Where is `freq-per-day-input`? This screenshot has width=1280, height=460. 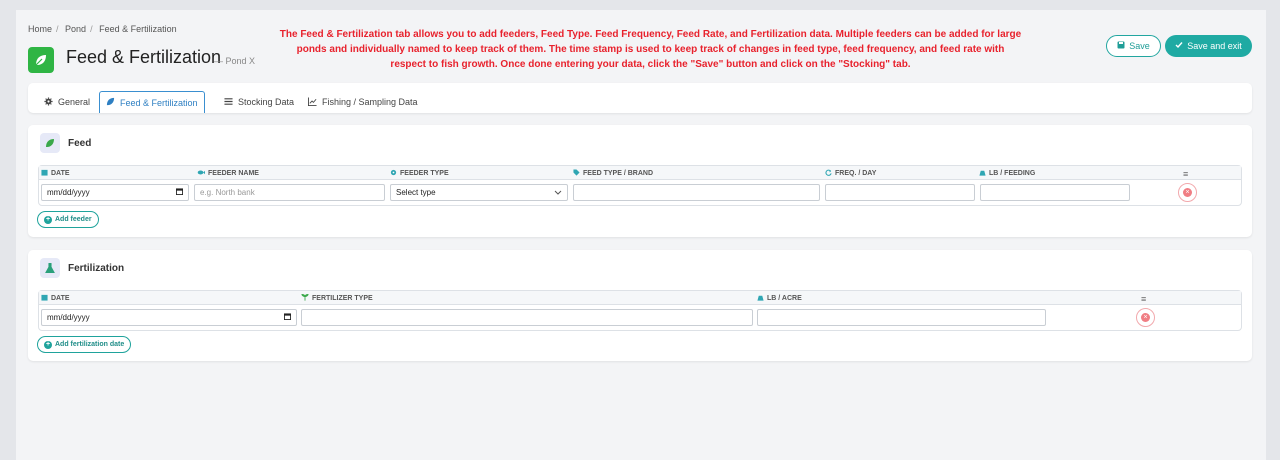 freq-per-day-input is located at coordinates (900, 192).